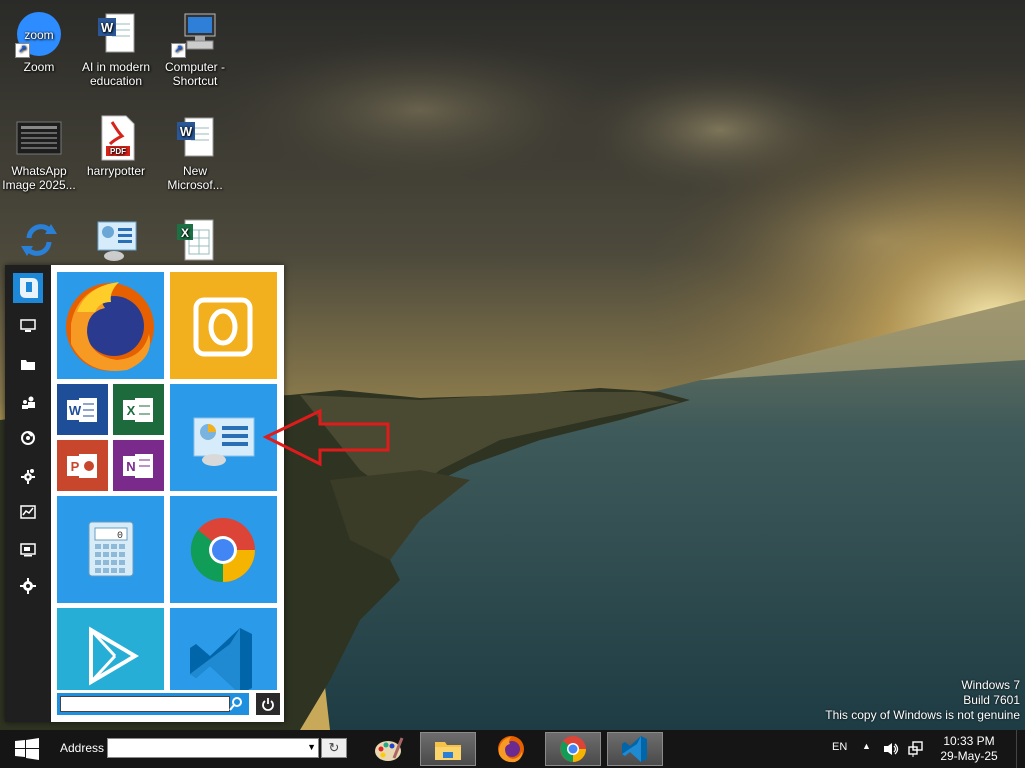 The height and width of the screenshot is (768, 1025). What do you see at coordinates (891, 750) in the screenshot?
I see `volume-icon` at bounding box center [891, 750].